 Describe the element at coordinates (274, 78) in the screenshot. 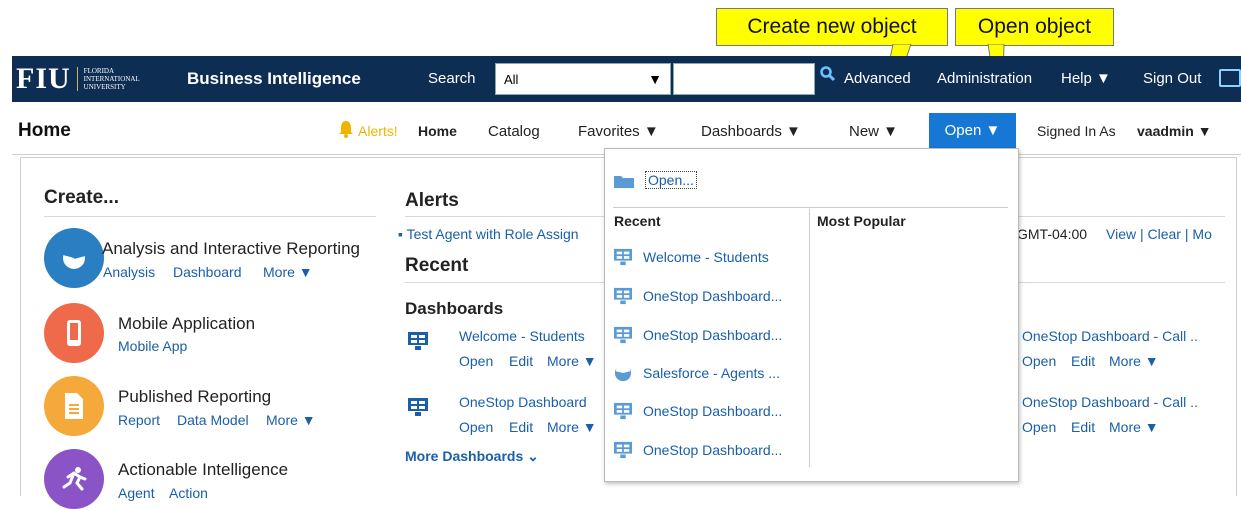

I see `app-title: Business Intelligence` at that location.